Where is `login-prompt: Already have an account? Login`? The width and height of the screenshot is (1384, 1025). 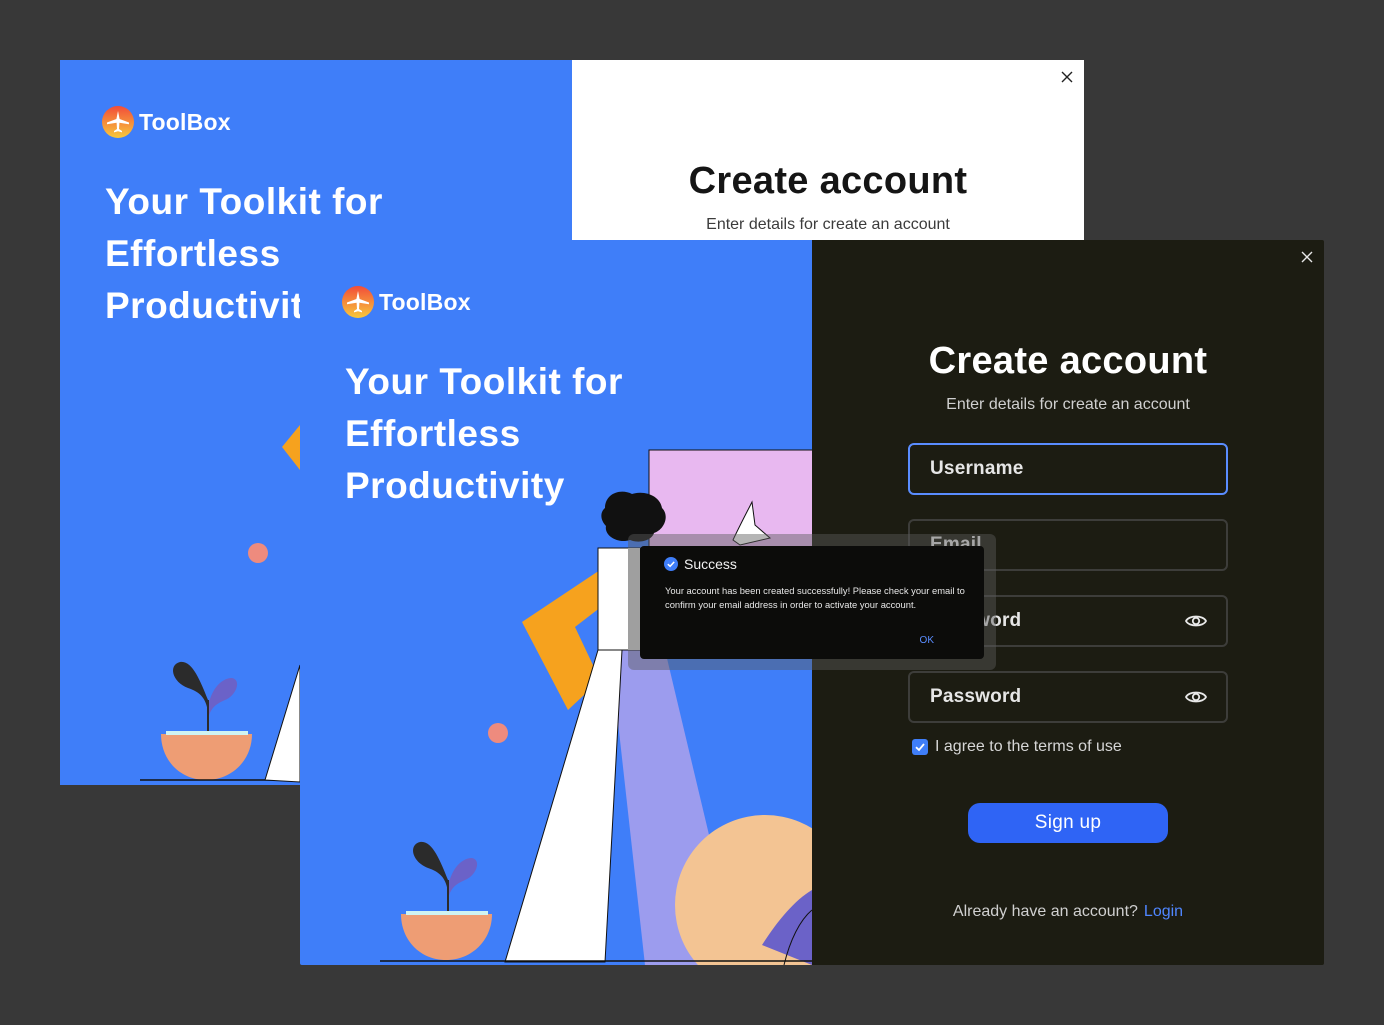 login-prompt: Already have an account? Login is located at coordinates (1068, 912).